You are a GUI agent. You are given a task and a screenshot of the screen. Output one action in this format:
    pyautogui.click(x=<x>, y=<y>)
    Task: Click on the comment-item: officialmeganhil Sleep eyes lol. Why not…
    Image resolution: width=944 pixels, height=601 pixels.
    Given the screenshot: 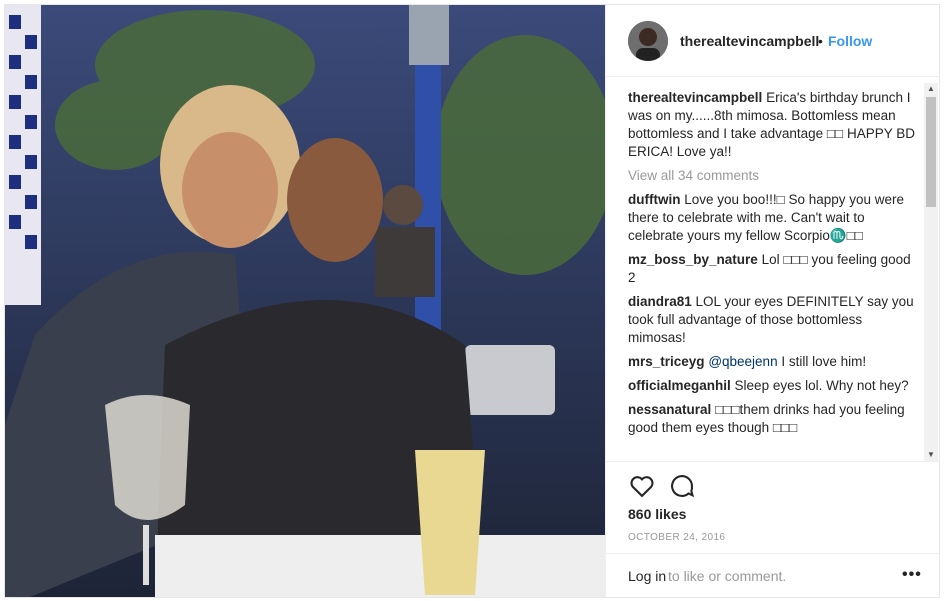 What is the action you would take?
    pyautogui.click(x=773, y=386)
    